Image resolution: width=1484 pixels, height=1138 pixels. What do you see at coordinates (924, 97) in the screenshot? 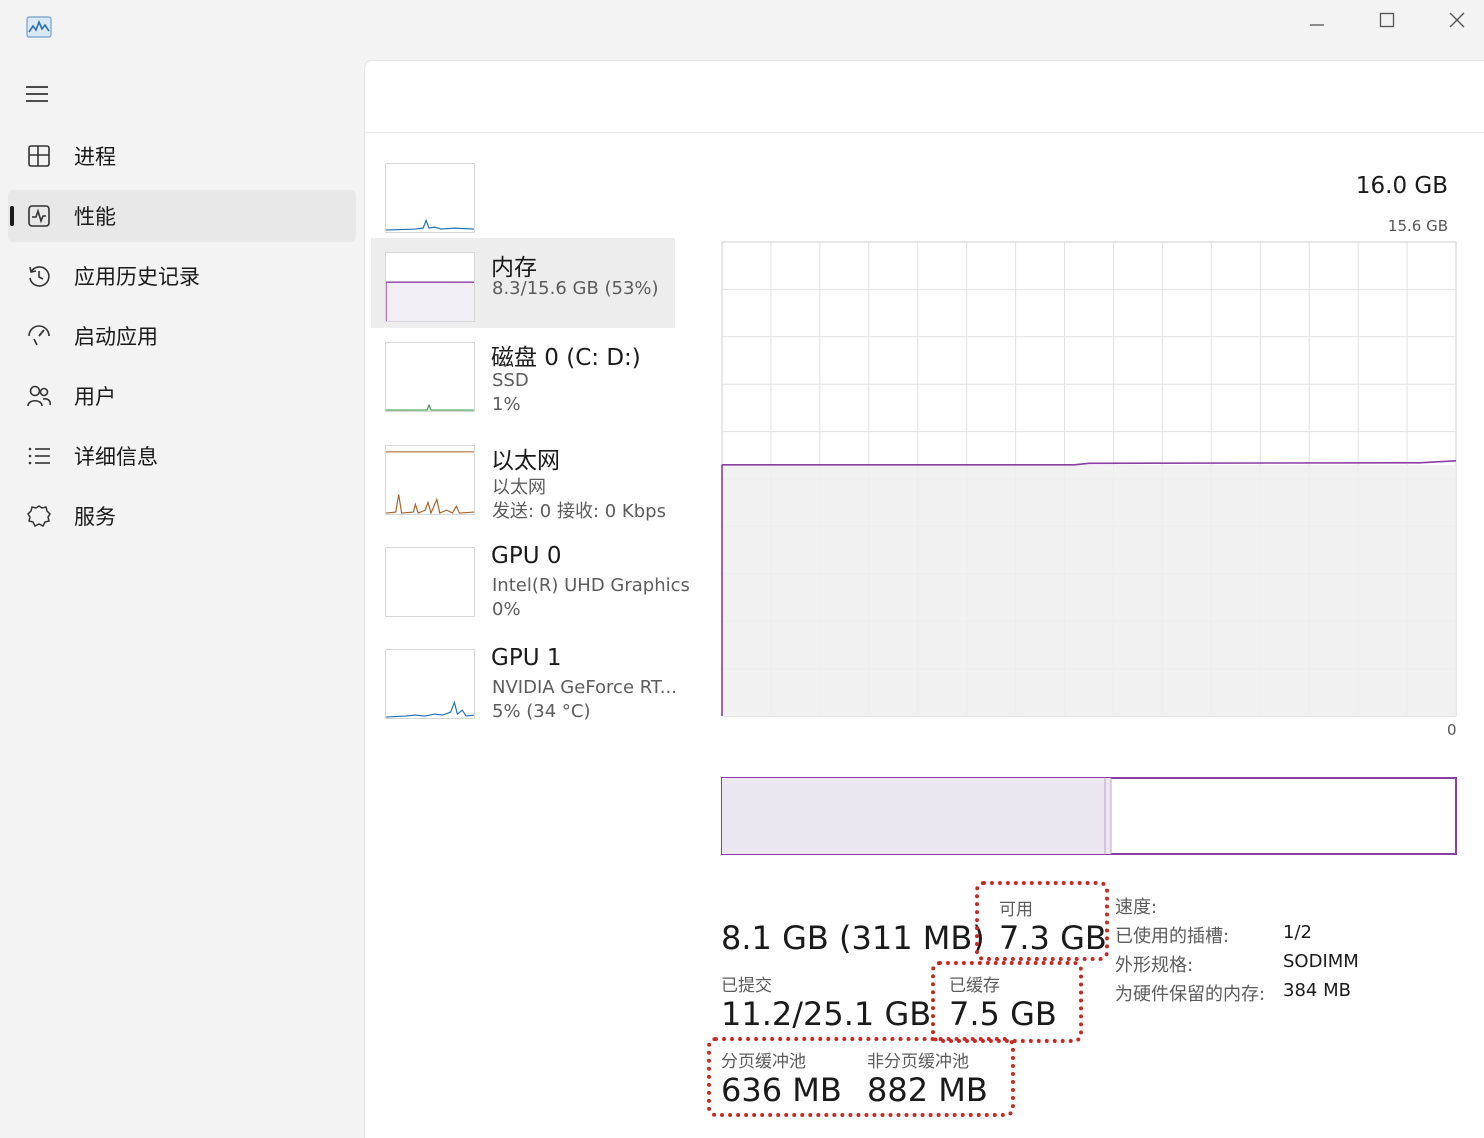
I see `main-header` at bounding box center [924, 97].